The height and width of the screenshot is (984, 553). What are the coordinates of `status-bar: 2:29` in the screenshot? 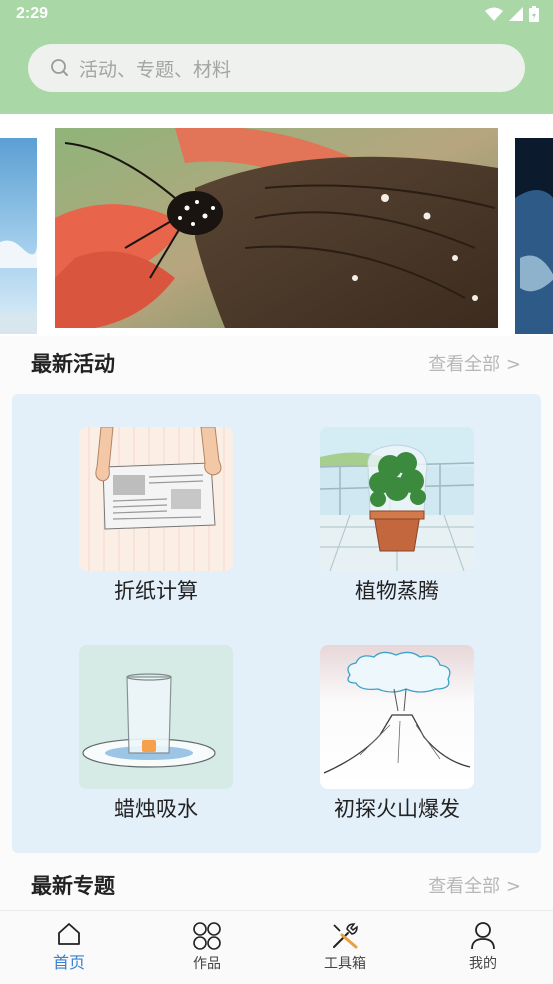 It's located at (276, 15).